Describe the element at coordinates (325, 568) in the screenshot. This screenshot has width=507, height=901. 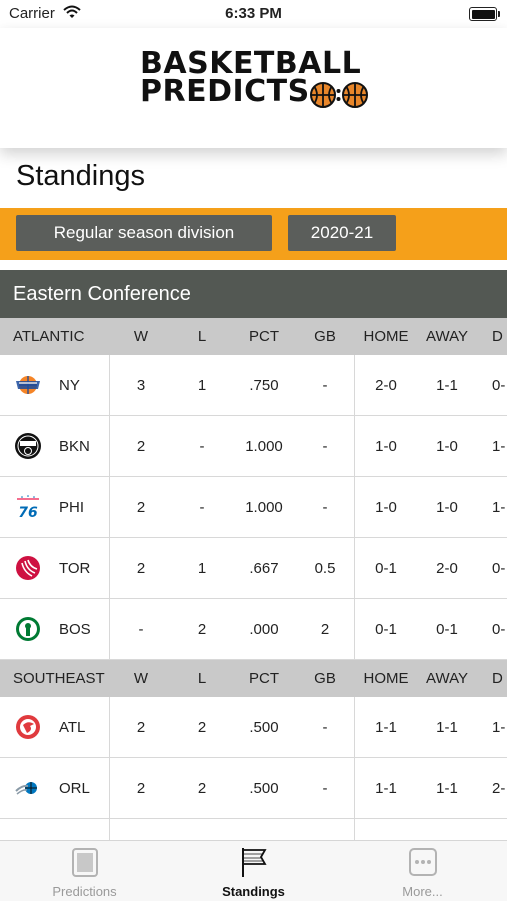
I see `stat-gb: 0.5` at that location.